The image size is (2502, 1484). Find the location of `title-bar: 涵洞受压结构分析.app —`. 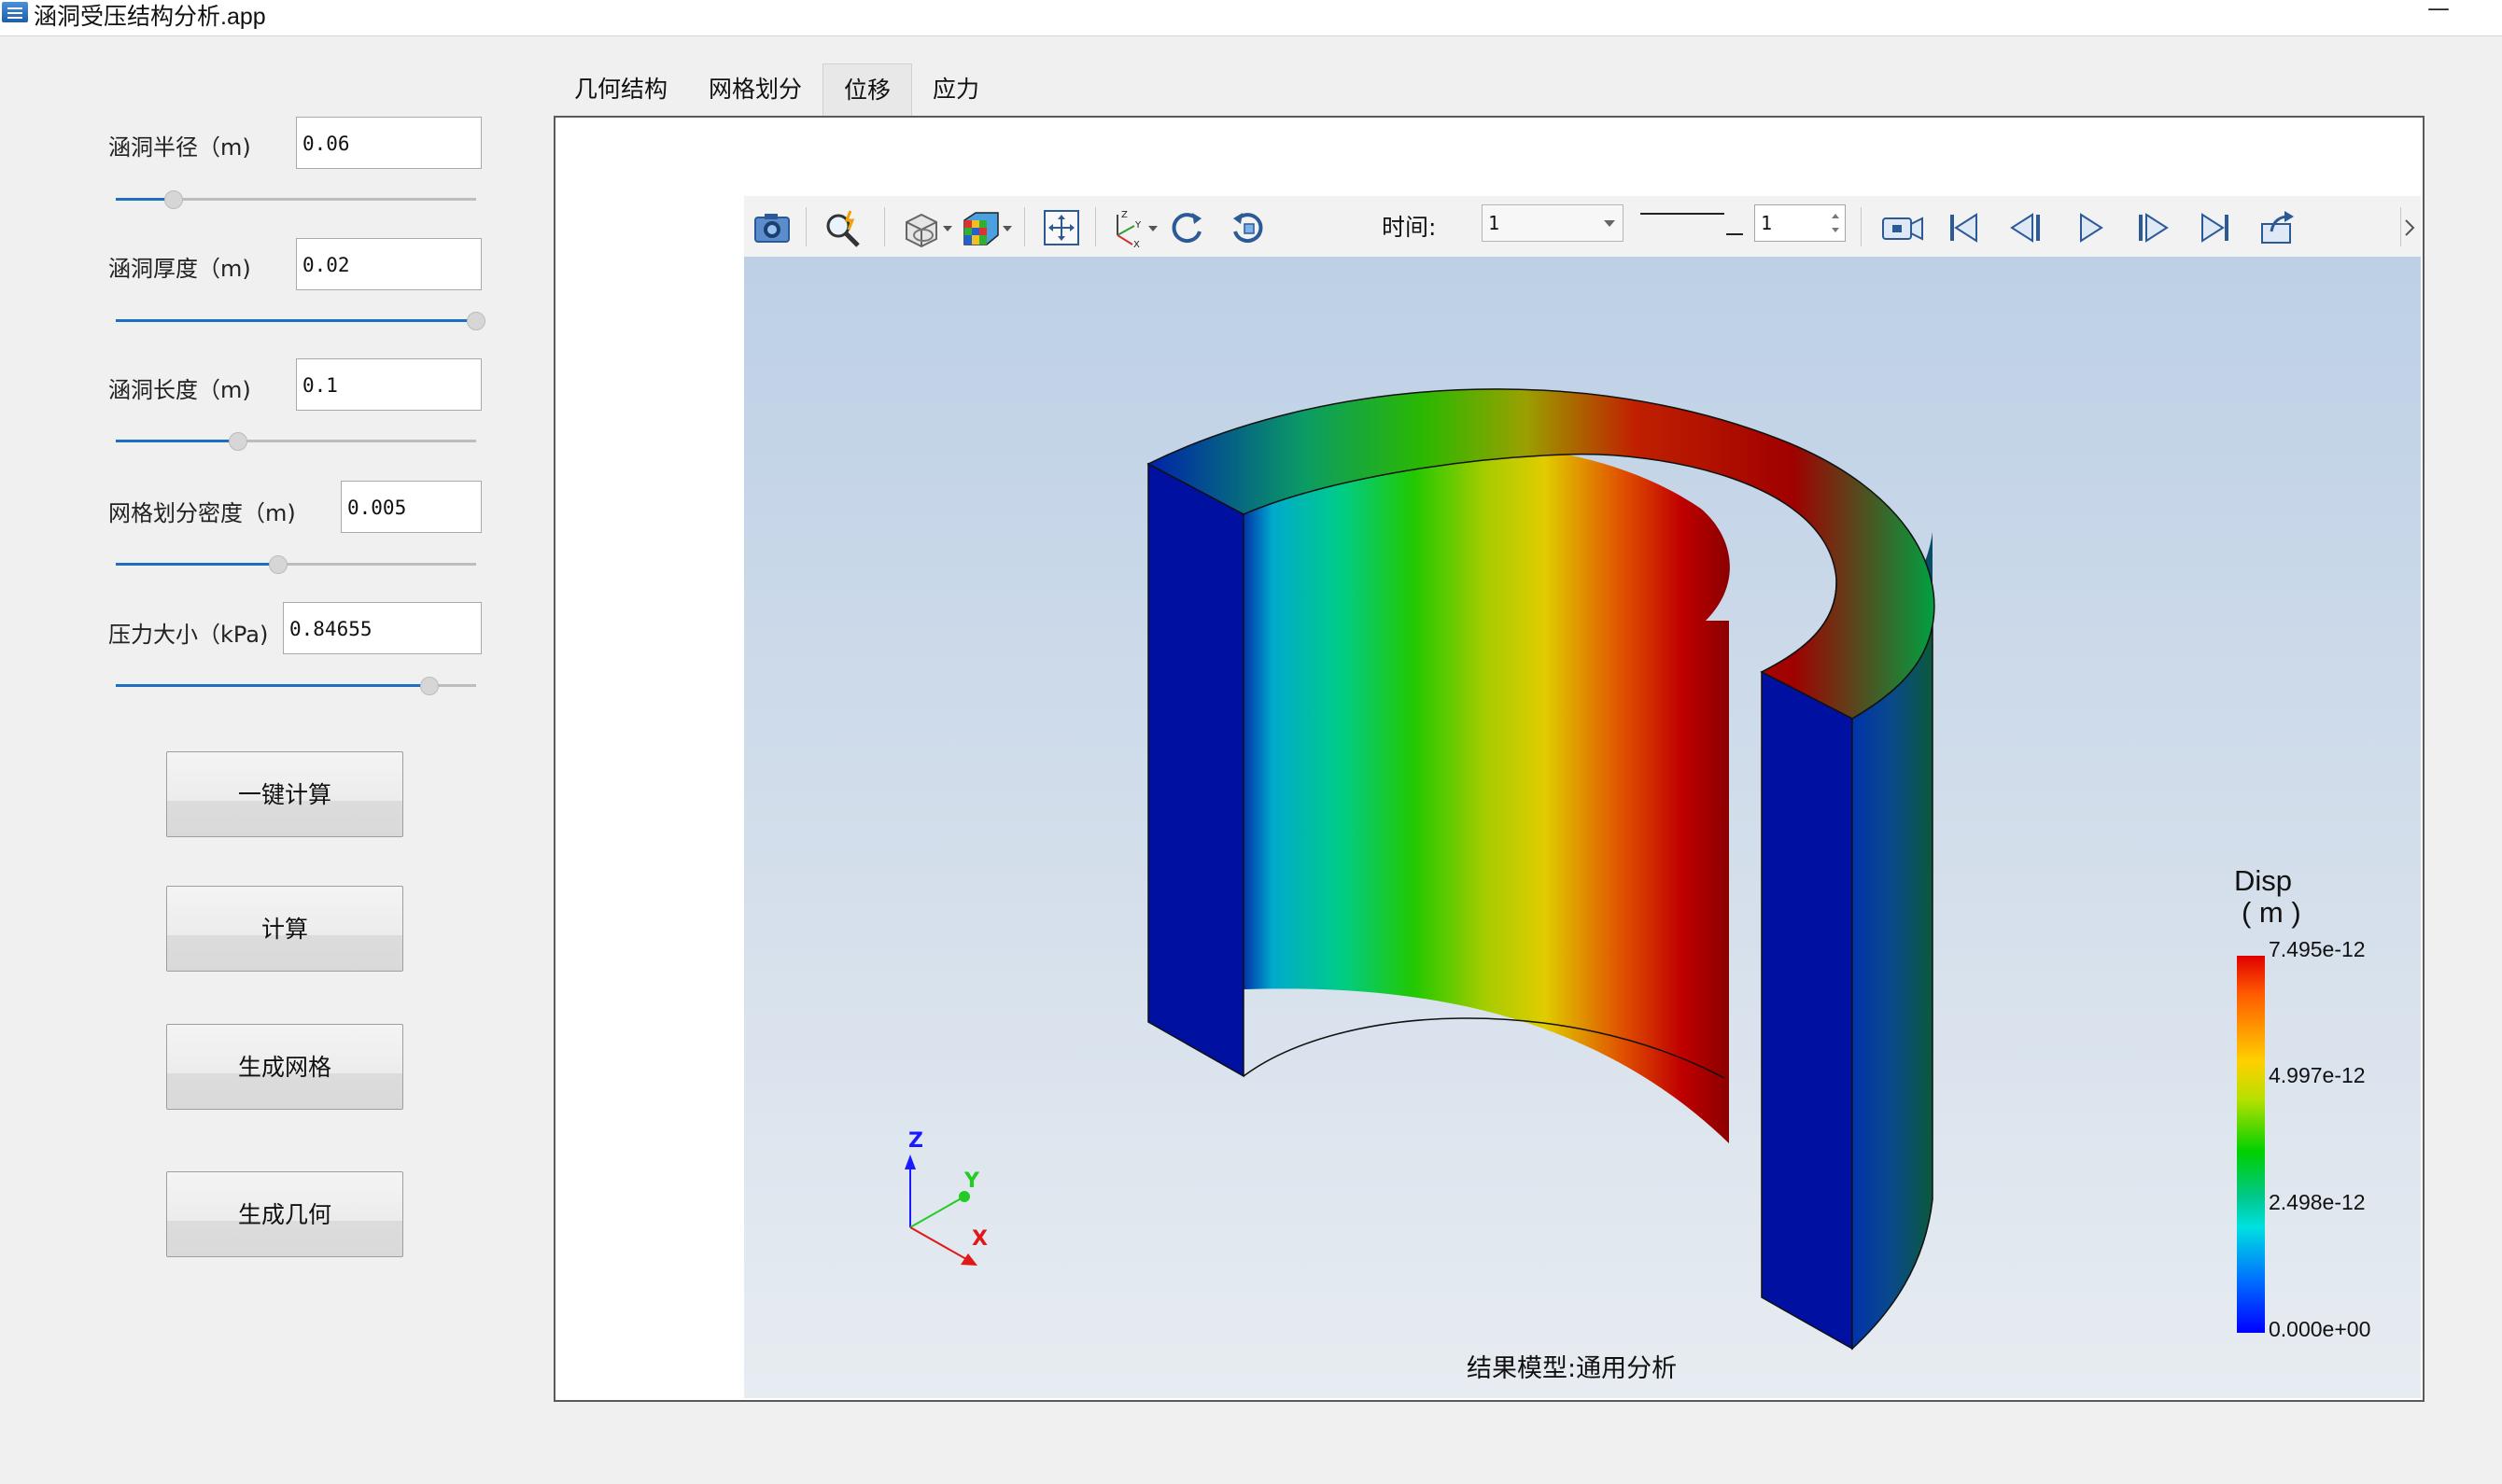

title-bar: 涵洞受压结构分析.app — is located at coordinates (1251, 18).